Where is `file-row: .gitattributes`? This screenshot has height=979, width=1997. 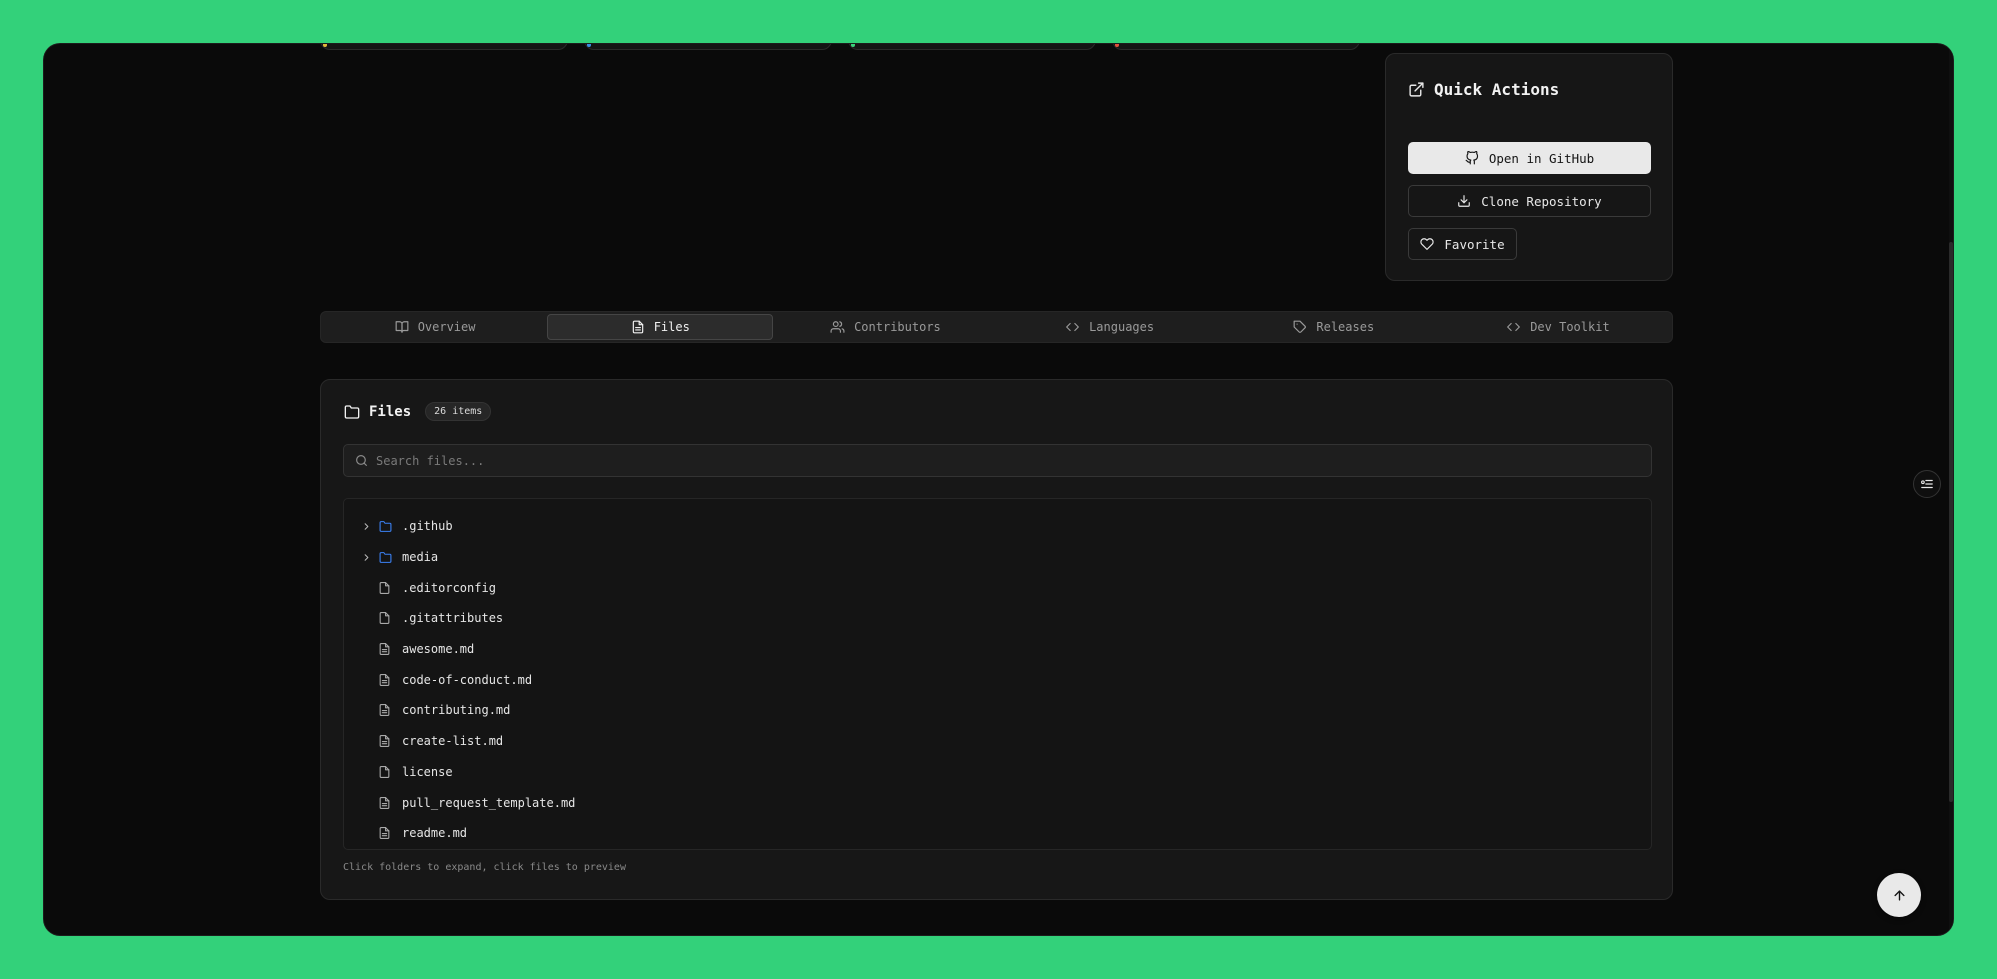
file-row: .gitattributes is located at coordinates (997, 618).